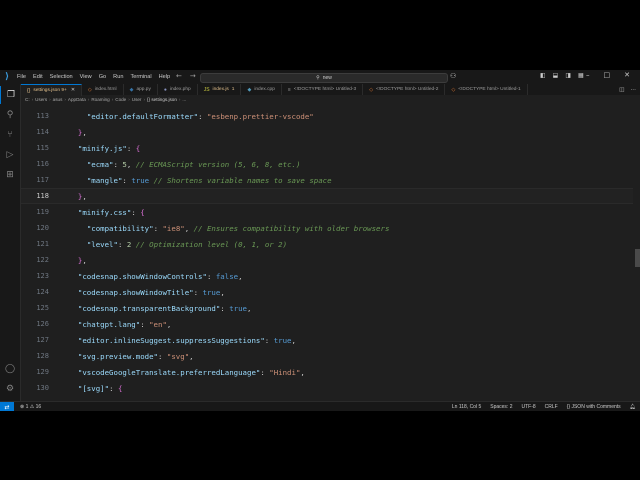 The image size is (640, 480). I want to click on line-number: 119, so click(42, 212).